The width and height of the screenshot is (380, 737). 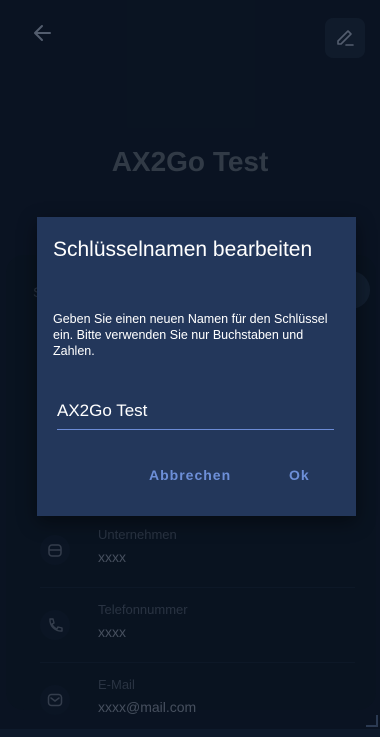 What do you see at coordinates (299, 475) in the screenshot?
I see `ok-button: Ok` at bounding box center [299, 475].